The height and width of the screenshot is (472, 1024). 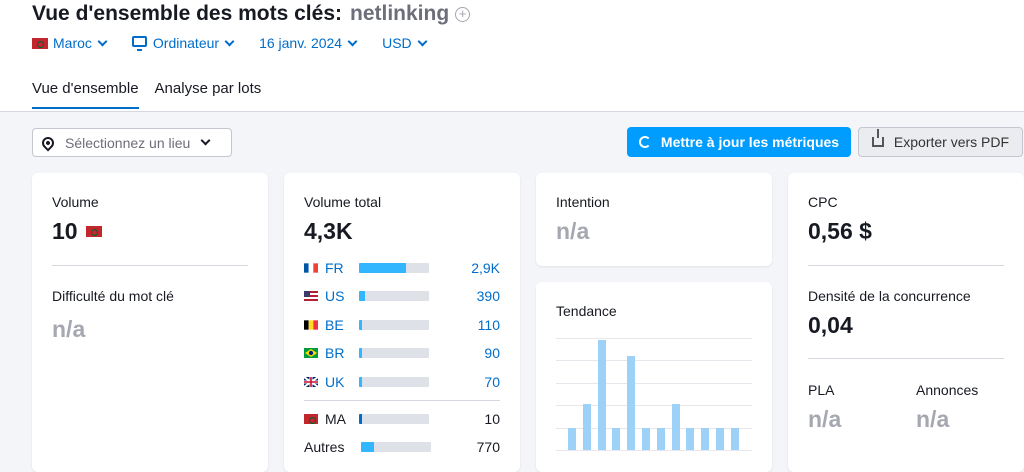 What do you see at coordinates (488, 447) in the screenshot?
I see `country-volume: 770` at bounding box center [488, 447].